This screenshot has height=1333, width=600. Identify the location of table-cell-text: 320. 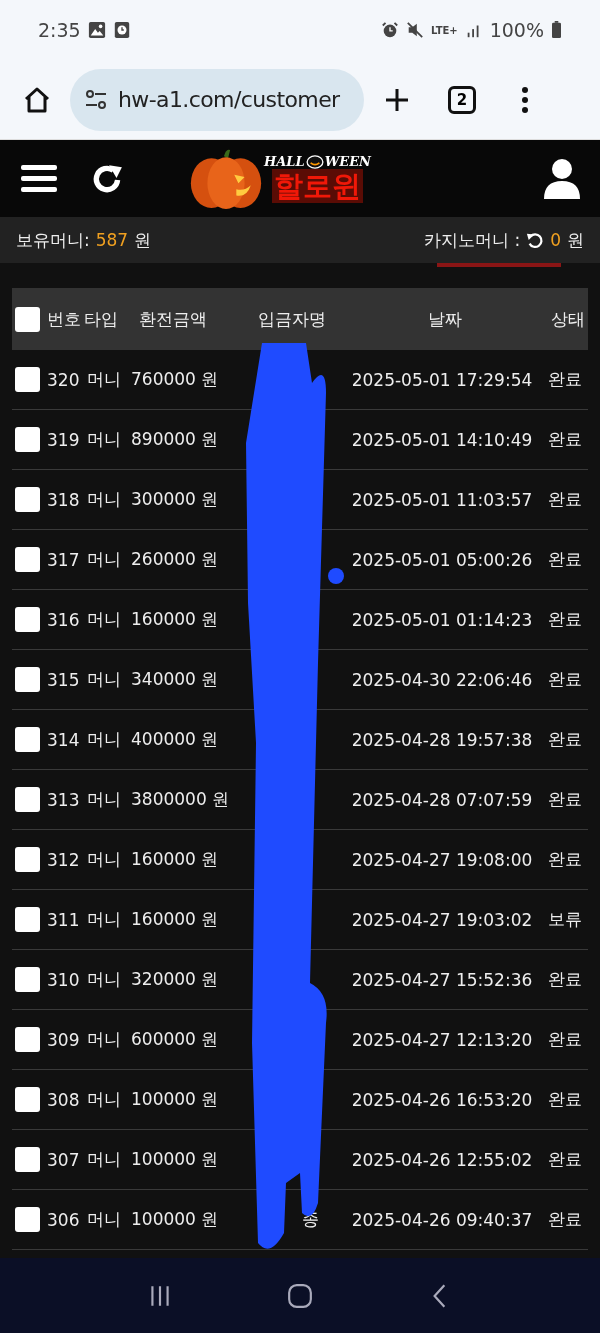
(64, 379).